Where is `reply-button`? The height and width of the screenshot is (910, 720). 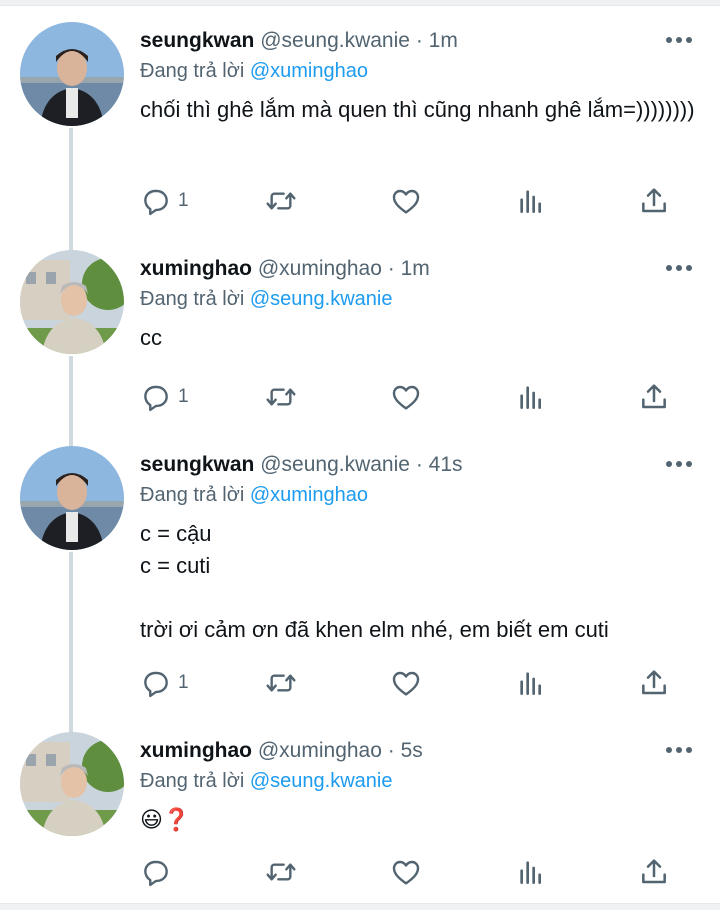
reply-button is located at coordinates (159, 872).